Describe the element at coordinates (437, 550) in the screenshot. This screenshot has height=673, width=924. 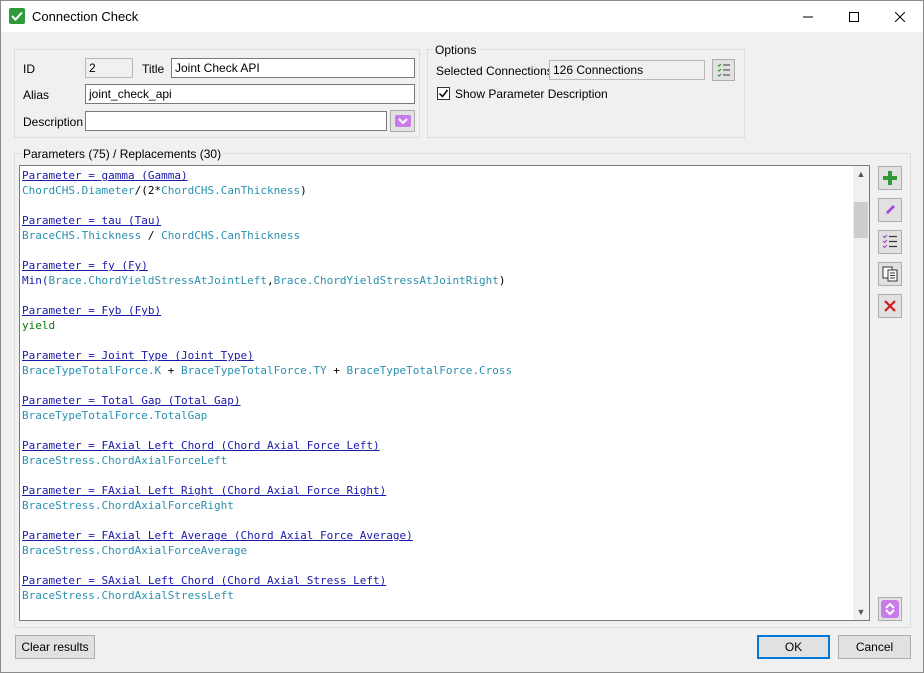
I see `expression-line: BraceStress.ChordAxialForceAverage` at that location.